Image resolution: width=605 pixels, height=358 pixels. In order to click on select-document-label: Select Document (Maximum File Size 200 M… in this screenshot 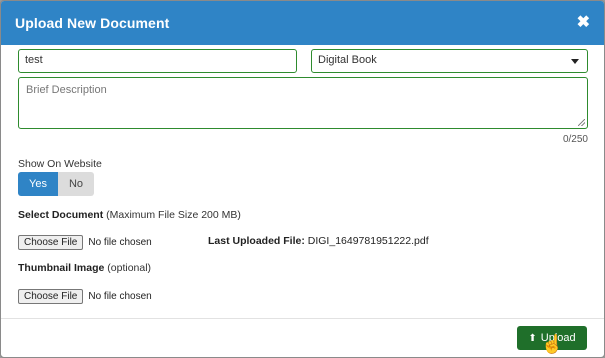, I will do `click(129, 215)`.